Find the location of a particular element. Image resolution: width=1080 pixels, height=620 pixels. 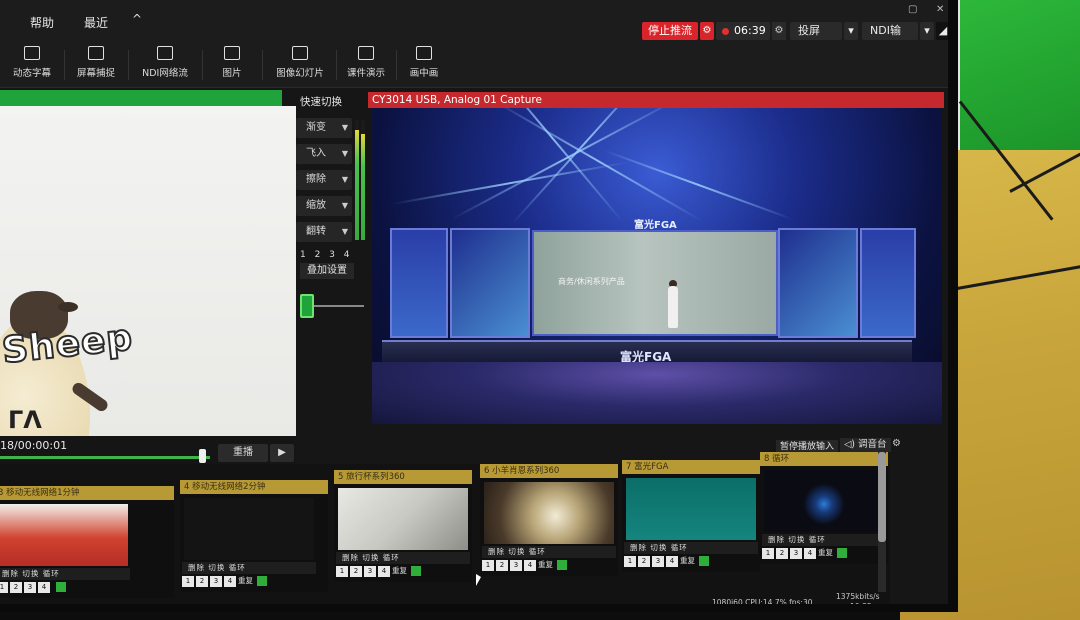

source-tile: 3 移动无线网络1分钟 删除 切换 循环 1234 is located at coordinates (87, 542).